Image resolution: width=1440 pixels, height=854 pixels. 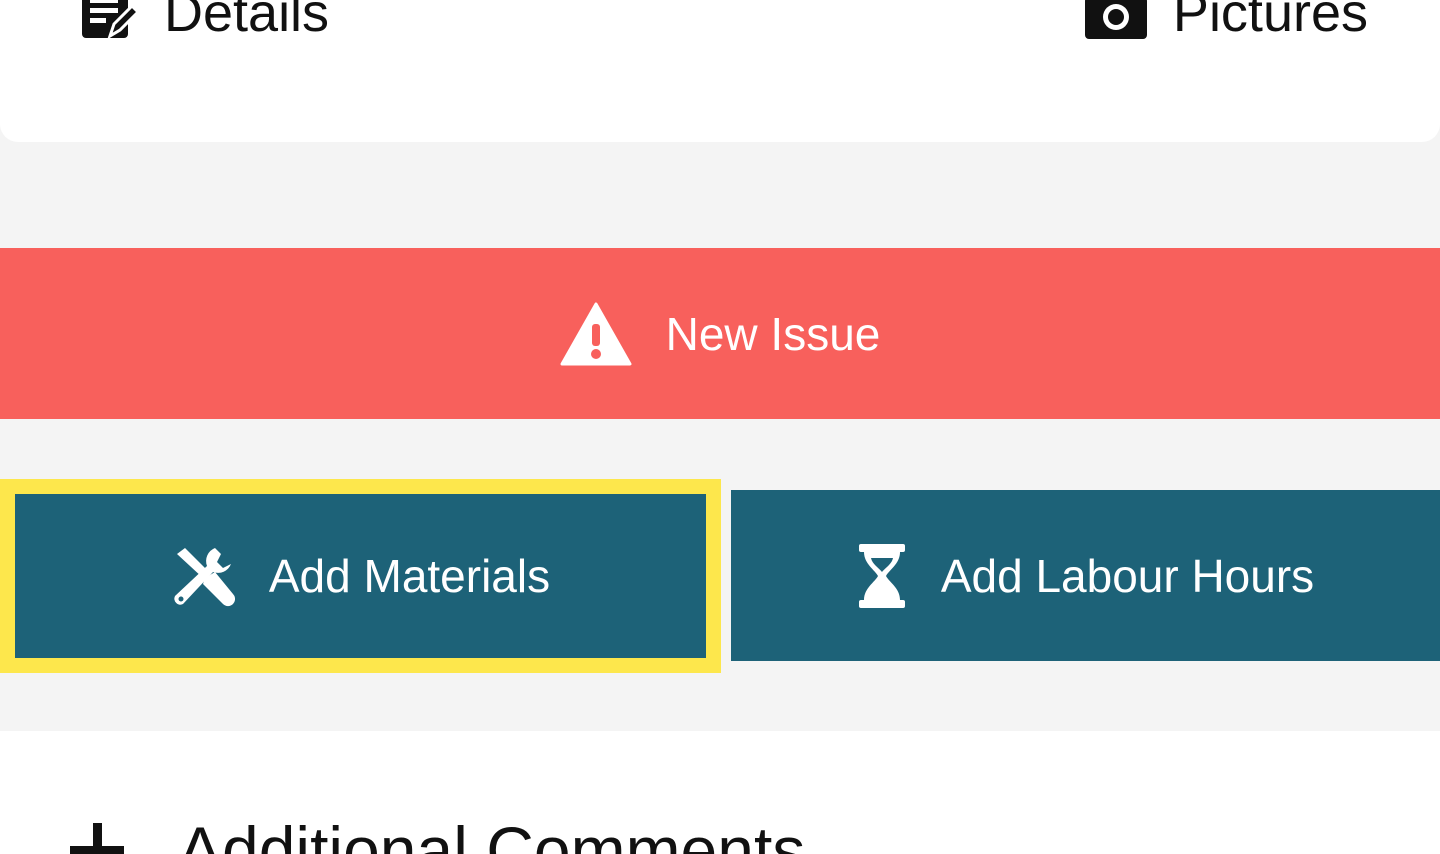 What do you see at coordinates (882, 575) in the screenshot?
I see `hourglass-icon` at bounding box center [882, 575].